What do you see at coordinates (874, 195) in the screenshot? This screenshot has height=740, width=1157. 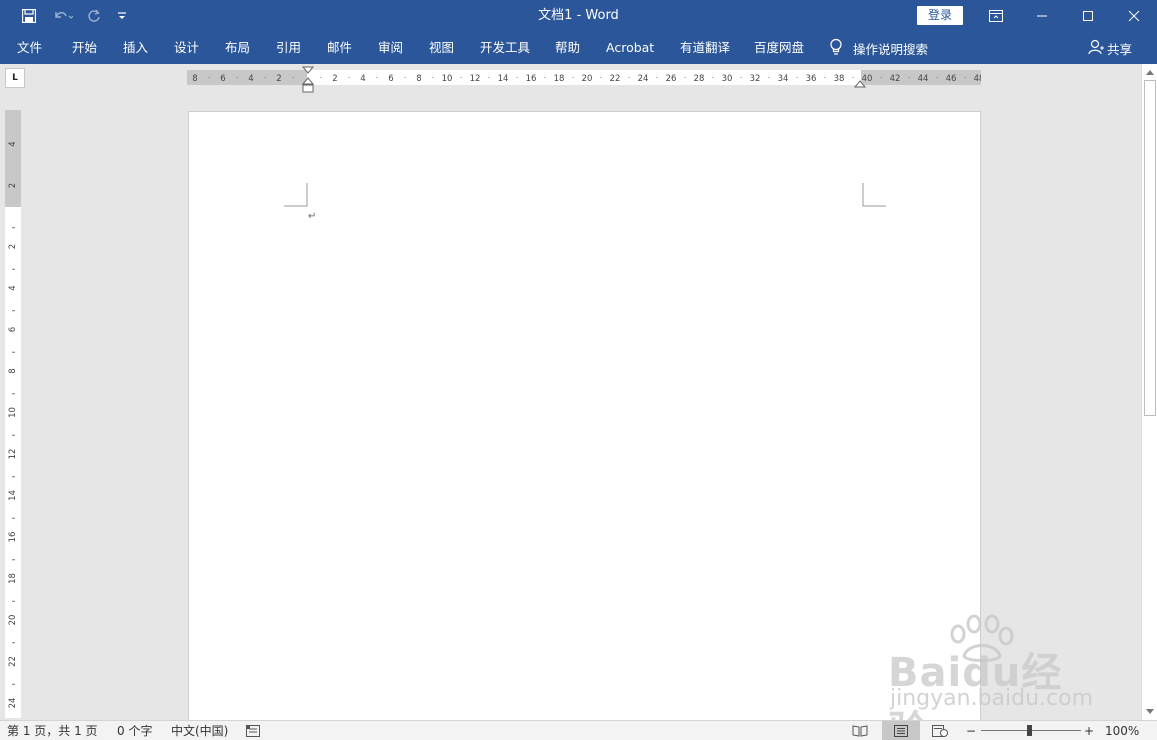 I see `top-right-margin-corner` at bounding box center [874, 195].